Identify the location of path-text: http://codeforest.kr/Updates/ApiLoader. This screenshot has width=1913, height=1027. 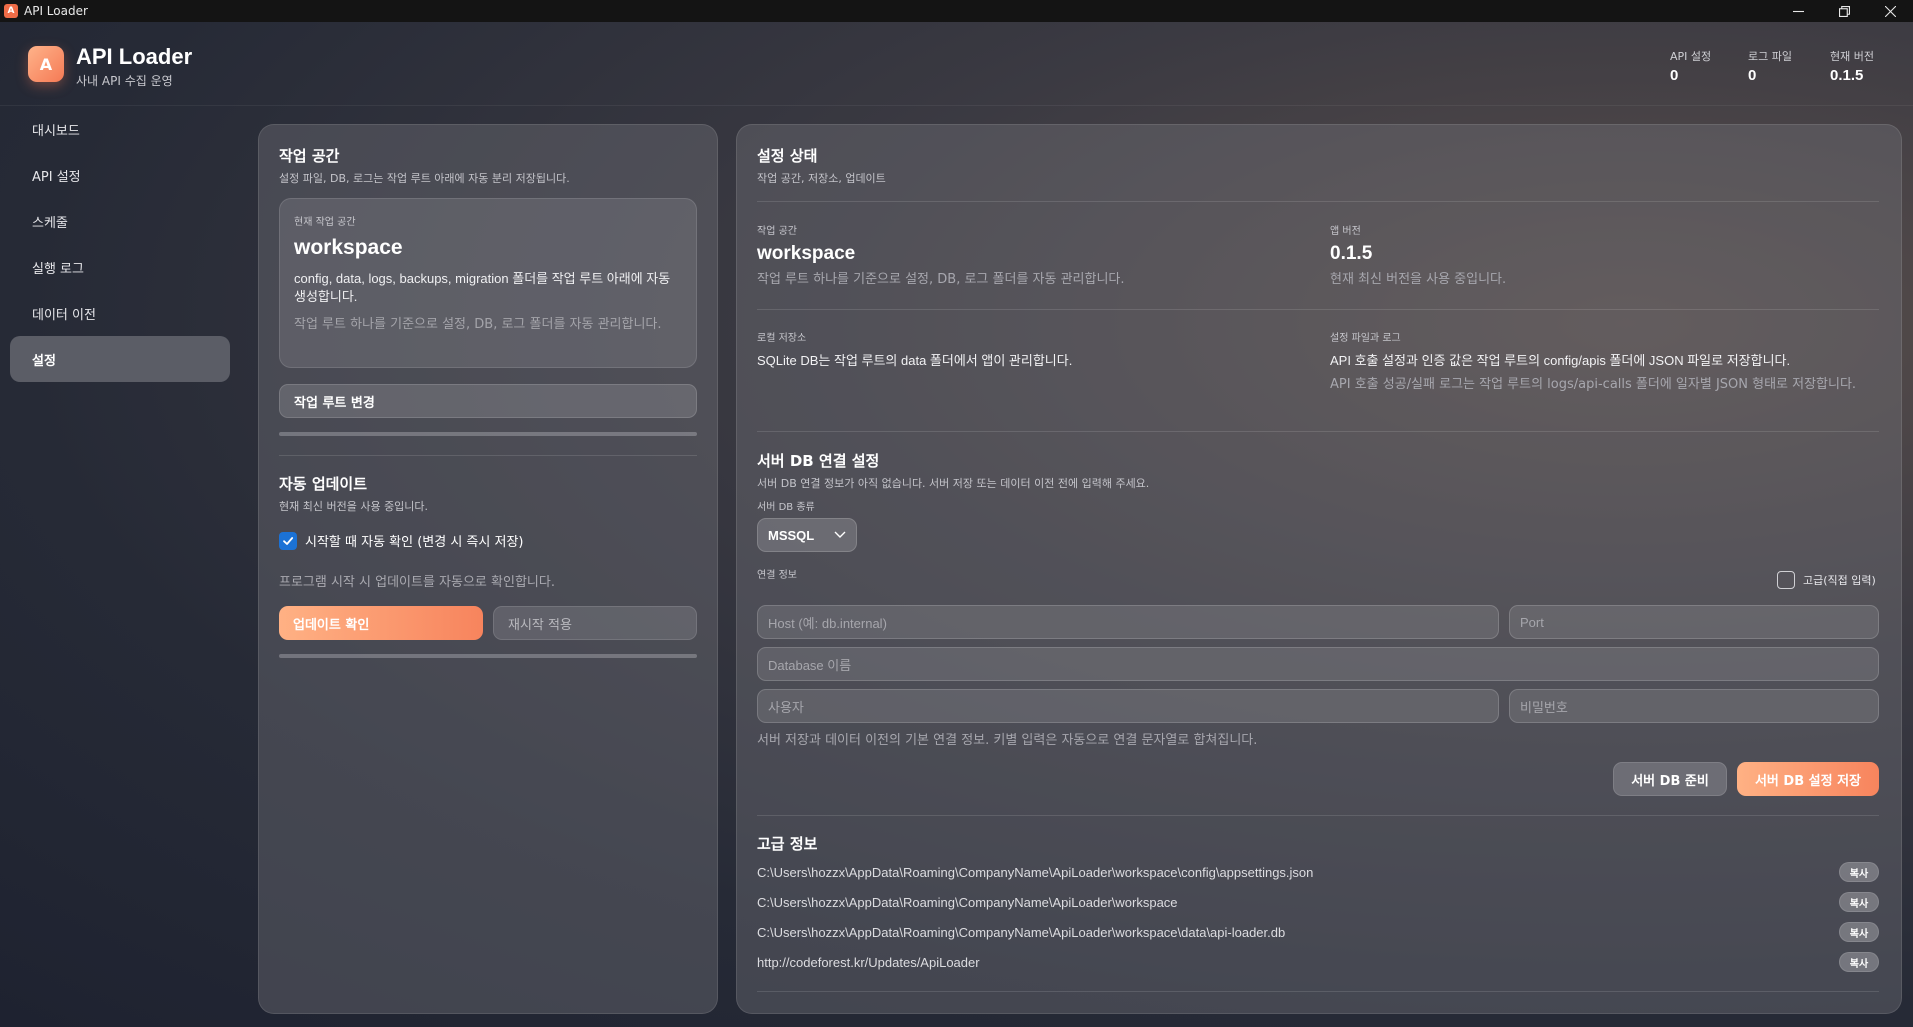
(868, 962).